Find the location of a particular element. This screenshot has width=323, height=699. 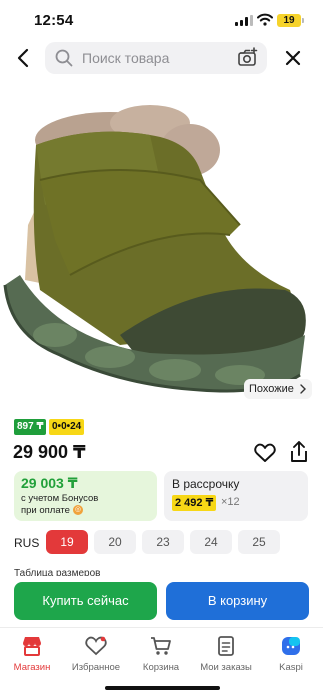

nav-item-store: Магазин is located at coordinates (32, 654).